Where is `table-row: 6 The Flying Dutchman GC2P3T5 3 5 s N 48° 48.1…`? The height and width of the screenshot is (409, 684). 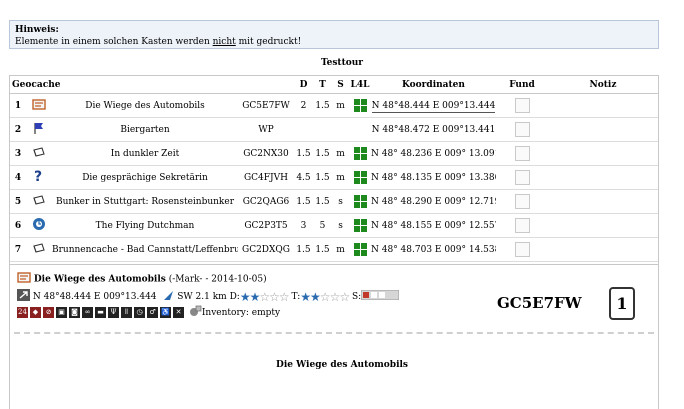 table-row: 6 The Flying Dutchman GC2P3T5 3 5 s N 48° 48.1… is located at coordinates (334, 225).